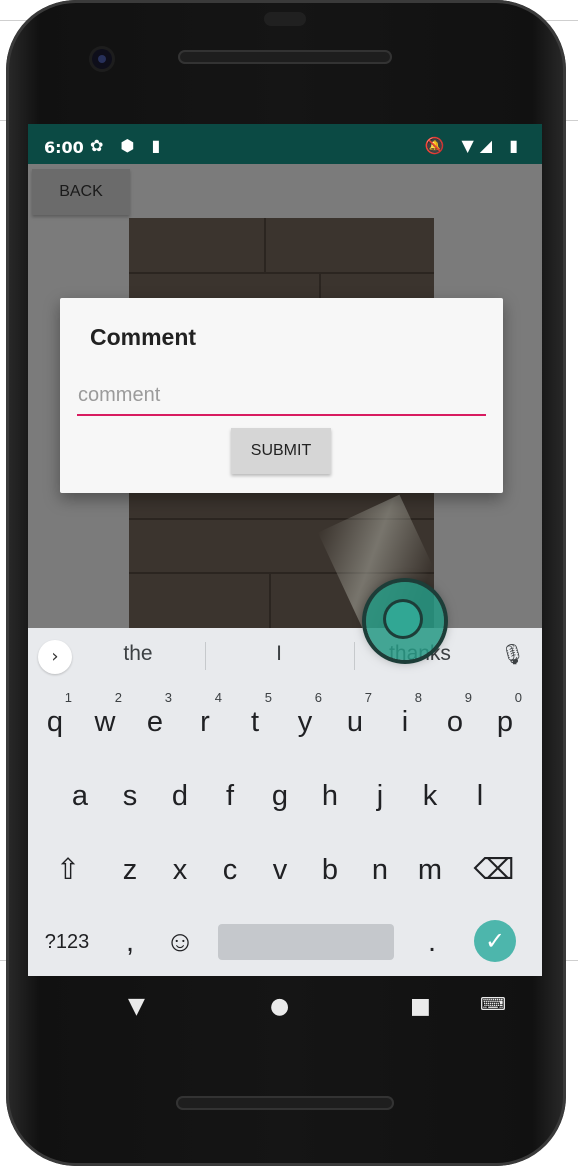 Image resolution: width=578 pixels, height=1172 pixels. What do you see at coordinates (68, 870) in the screenshot?
I see `shift-icon: ⇧` at bounding box center [68, 870].